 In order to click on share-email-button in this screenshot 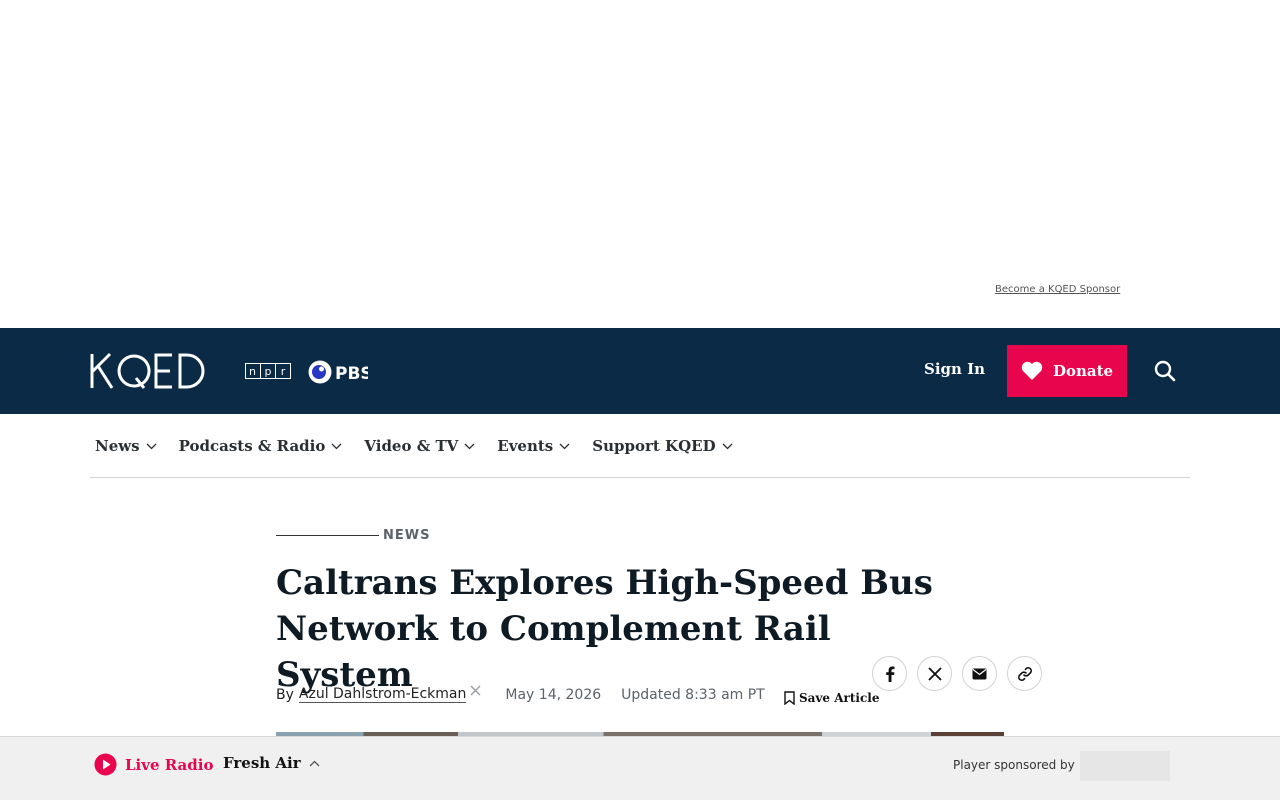, I will do `click(979, 673)`.